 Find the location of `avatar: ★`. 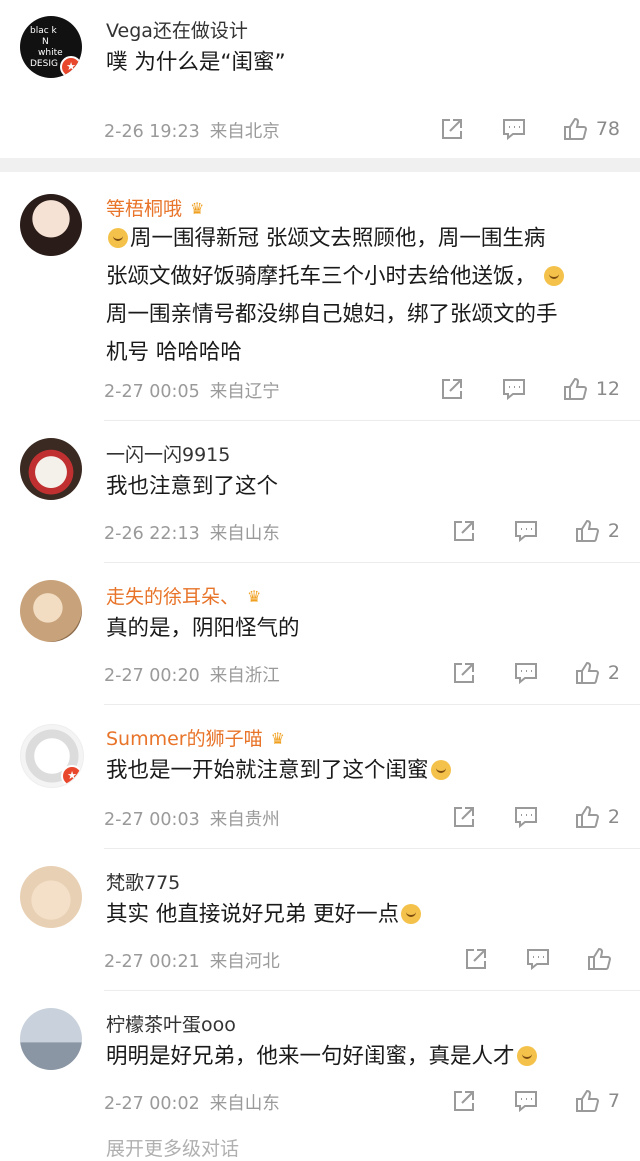

avatar: ★ is located at coordinates (52, 756).